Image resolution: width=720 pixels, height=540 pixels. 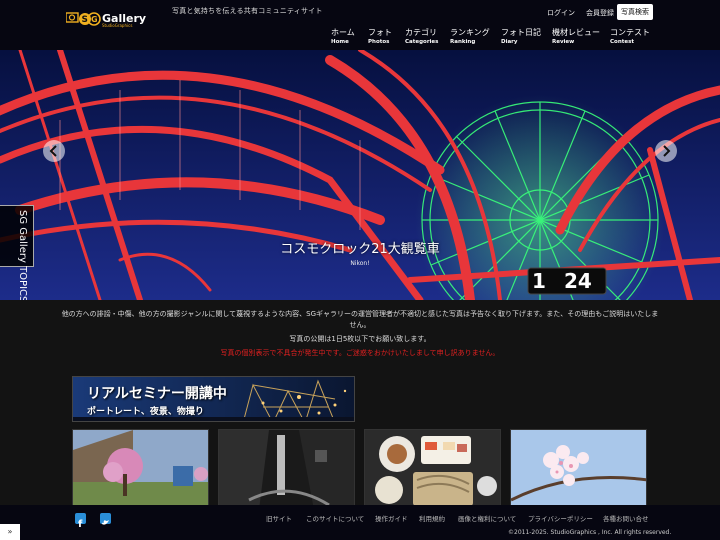 I want to click on site-tagline: 写真と気持ちを伝える共有コミュニティサイト, so click(x=247, y=11).